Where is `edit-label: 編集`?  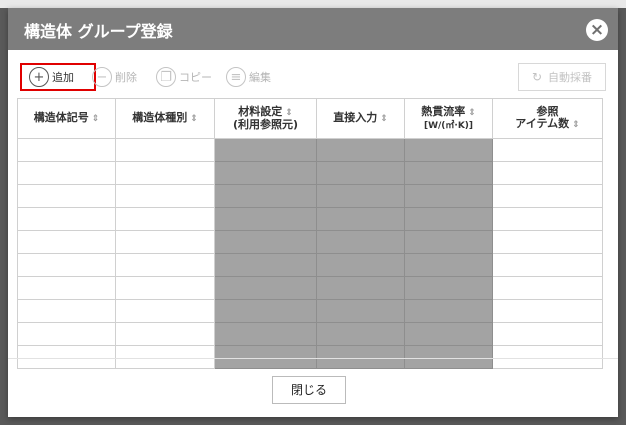 edit-label: 編集 is located at coordinates (260, 77).